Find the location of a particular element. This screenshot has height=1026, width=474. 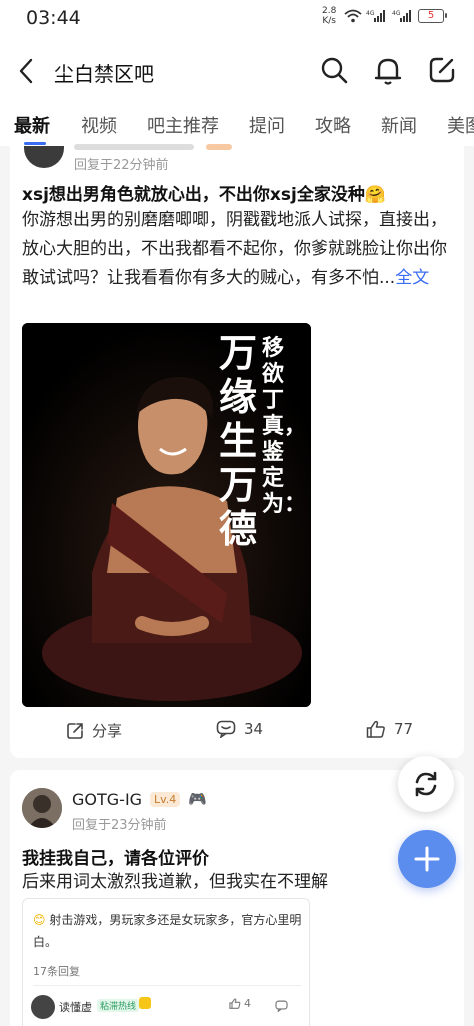

image-char: 生 is located at coordinates (237, 440).